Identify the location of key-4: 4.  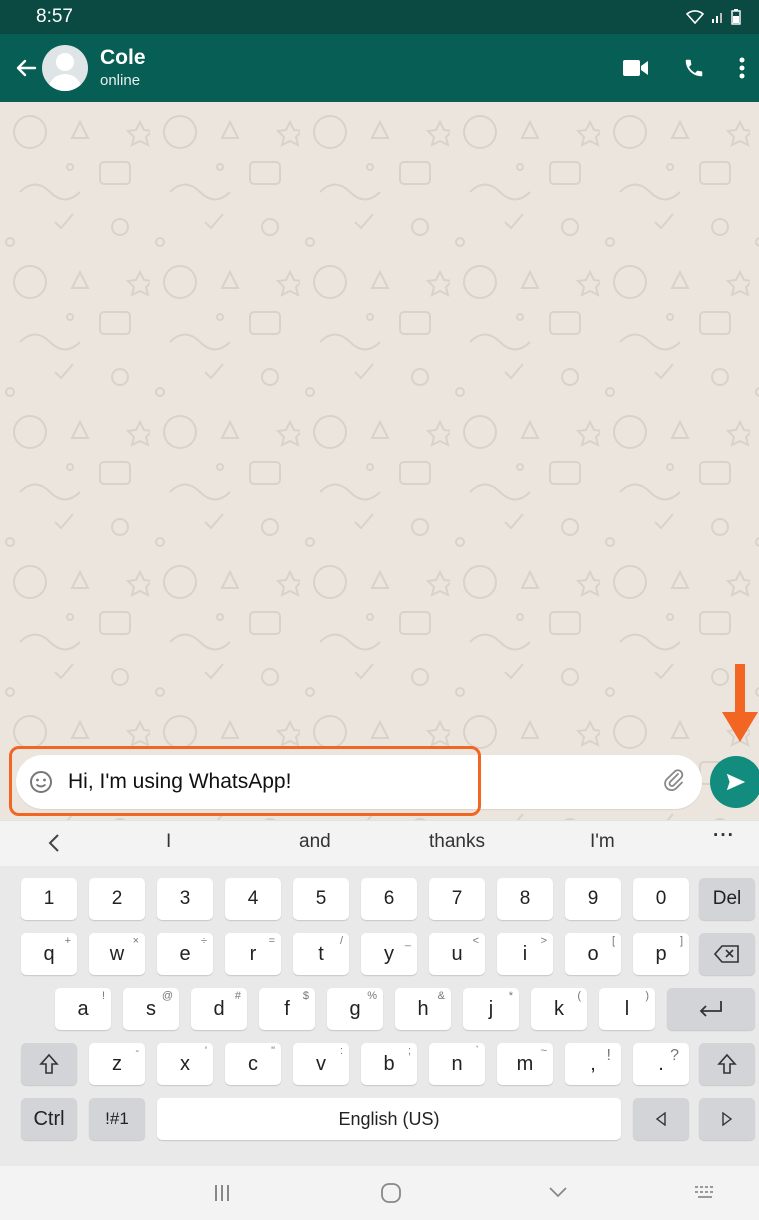
(253, 899).